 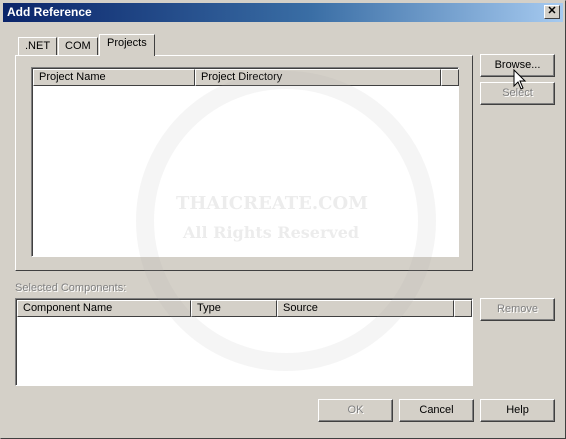 I want to click on tab-com: COM, so click(x=78, y=46).